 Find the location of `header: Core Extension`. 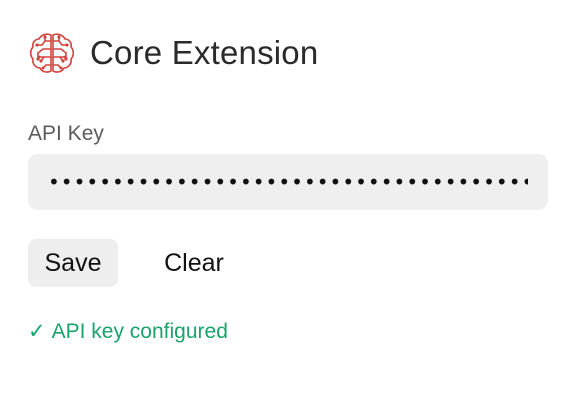

header: Core Extension is located at coordinates (173, 53).